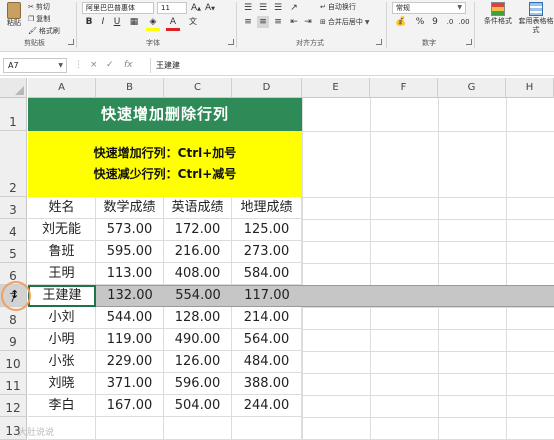  What do you see at coordinates (267, 318) in the screenshot?
I see `table-cell: 214.00` at bounding box center [267, 318].